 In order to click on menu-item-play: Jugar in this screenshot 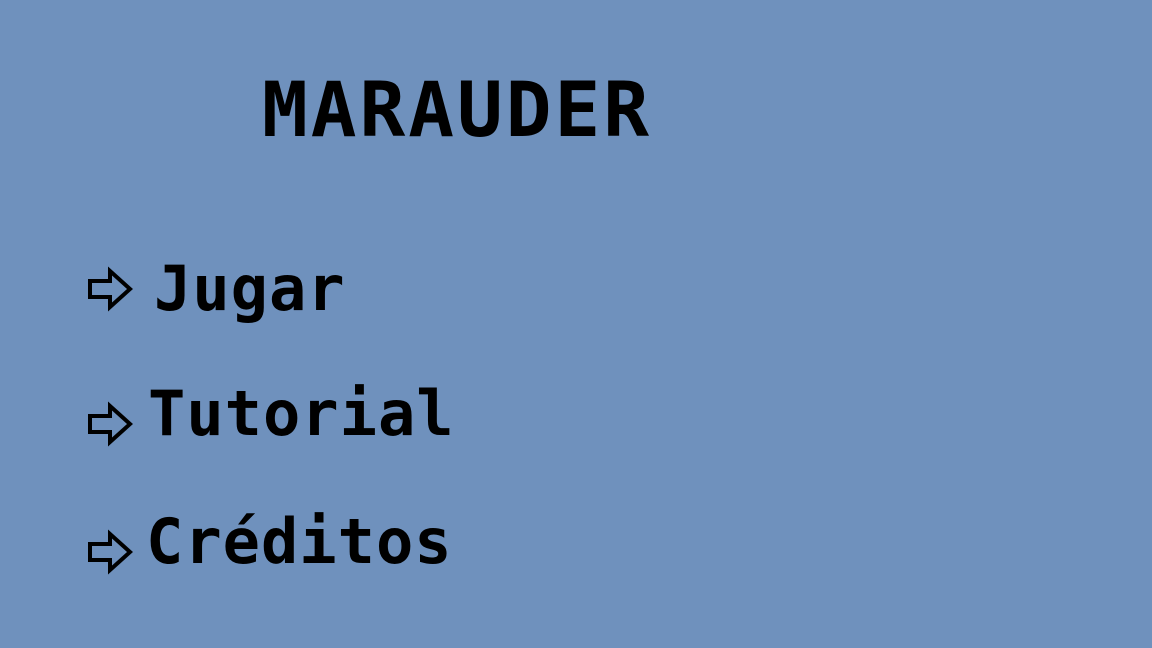, I will do `click(215, 289)`.